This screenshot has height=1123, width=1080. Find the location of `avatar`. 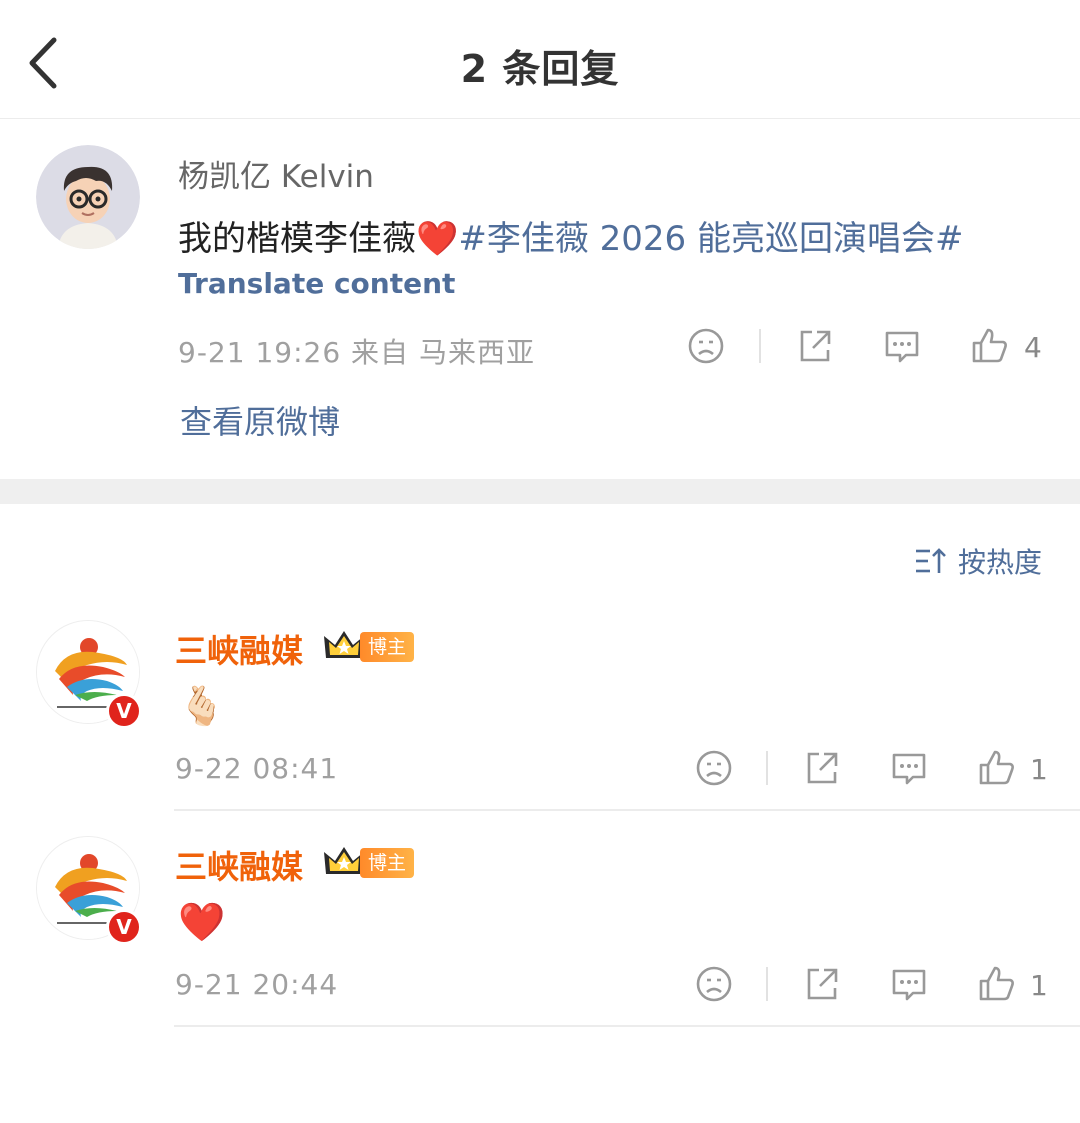

avatar is located at coordinates (88, 197).